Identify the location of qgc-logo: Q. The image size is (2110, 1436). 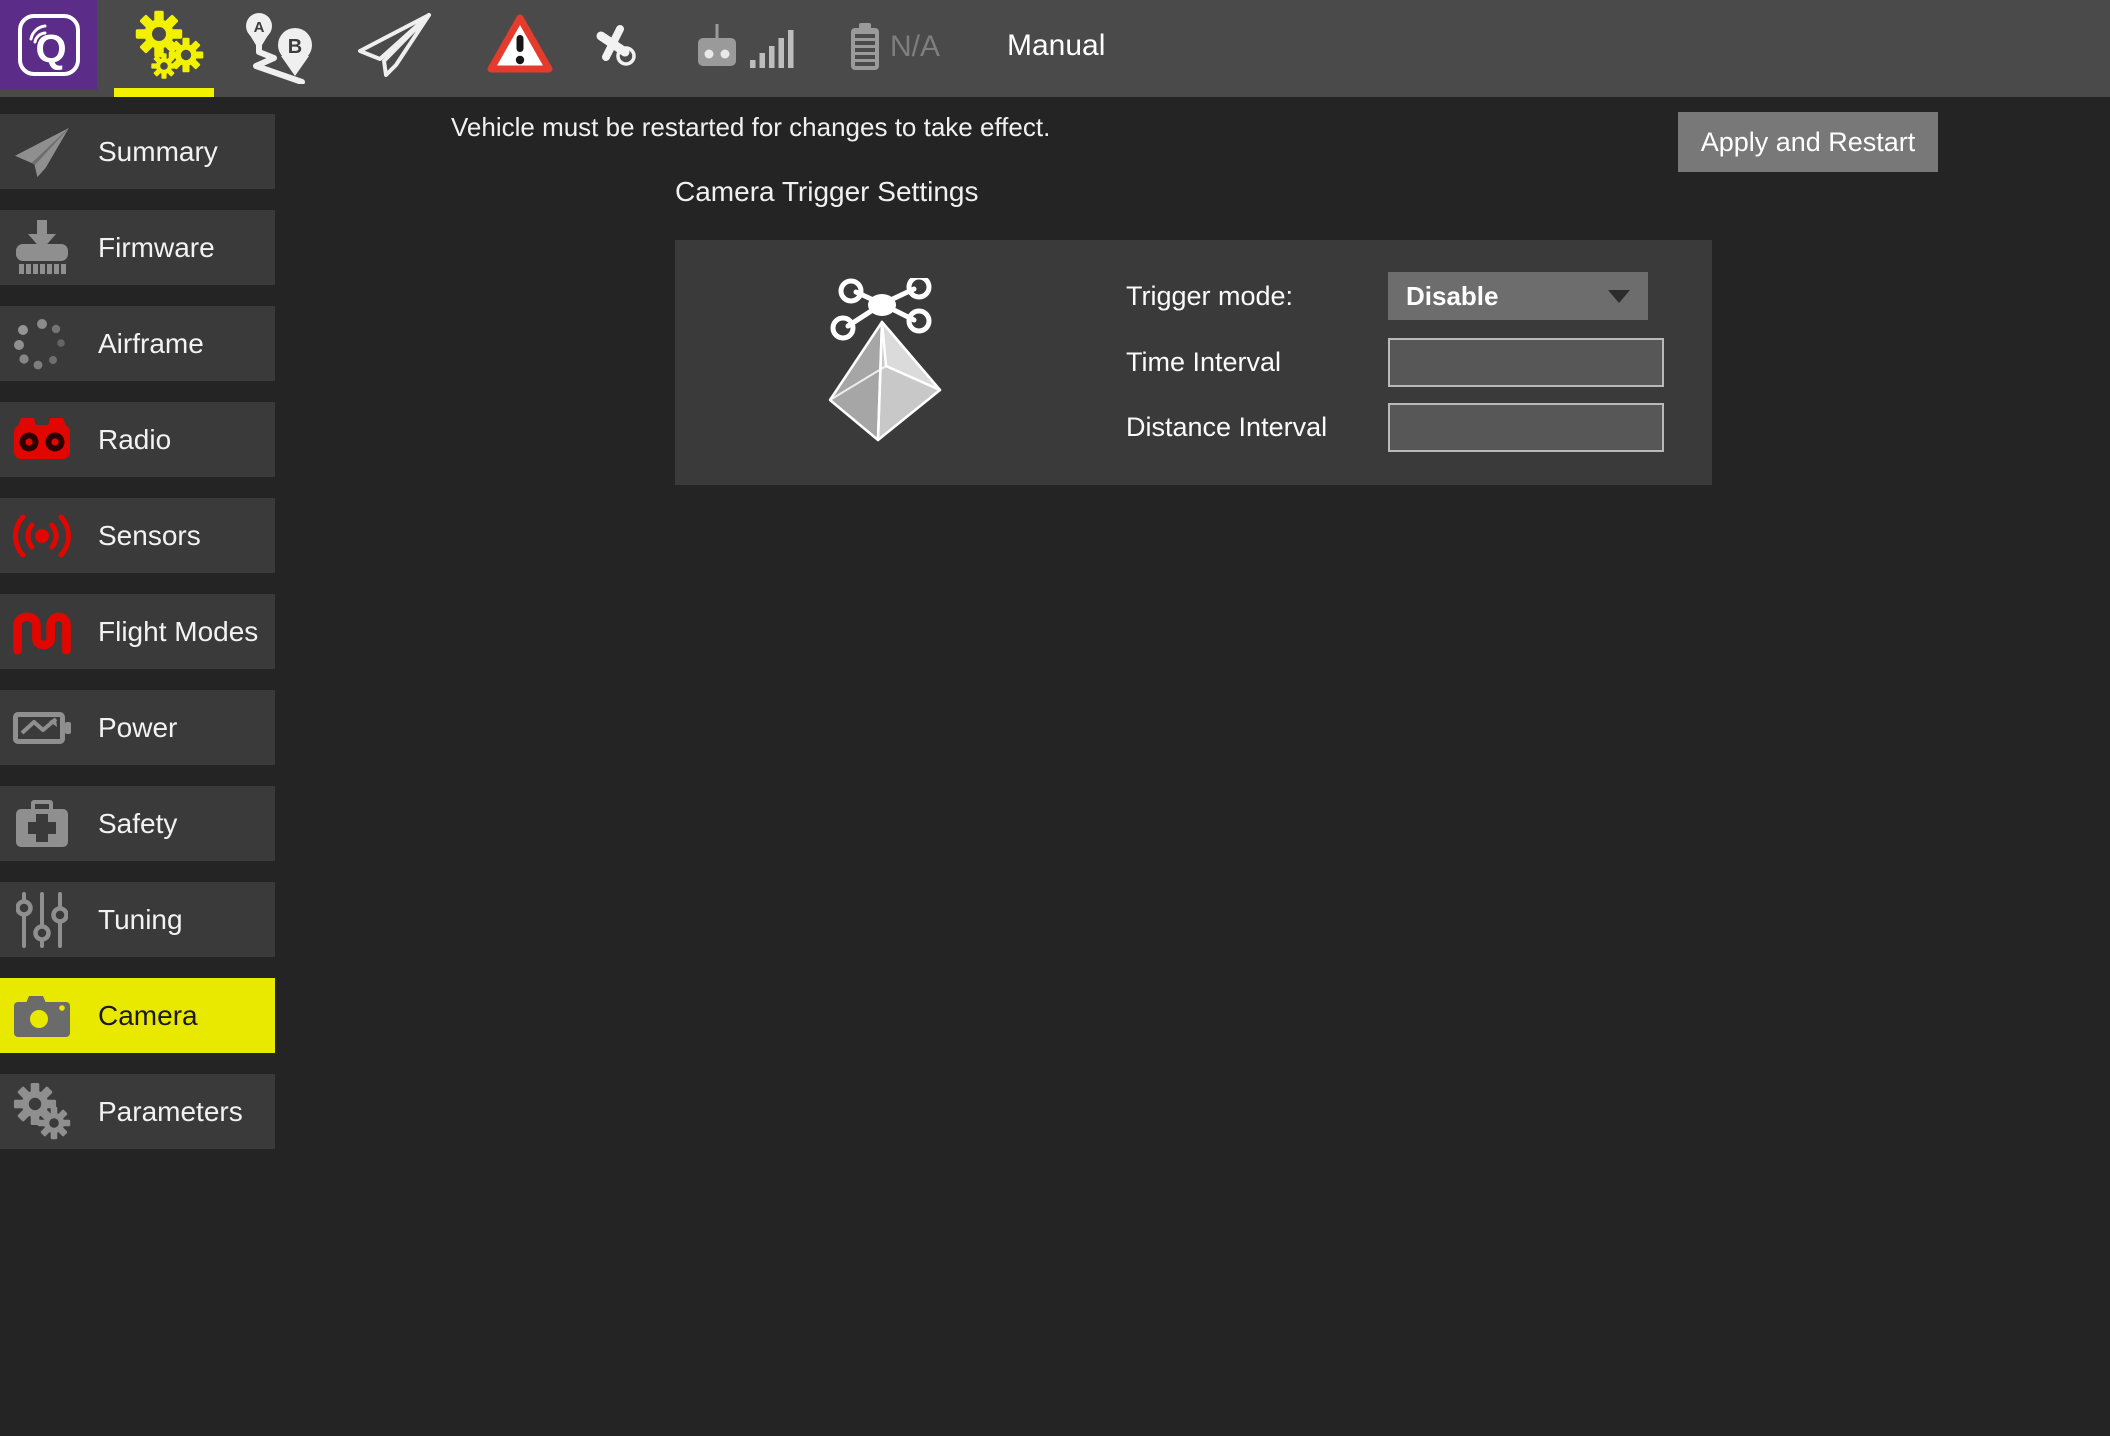
(48, 45).